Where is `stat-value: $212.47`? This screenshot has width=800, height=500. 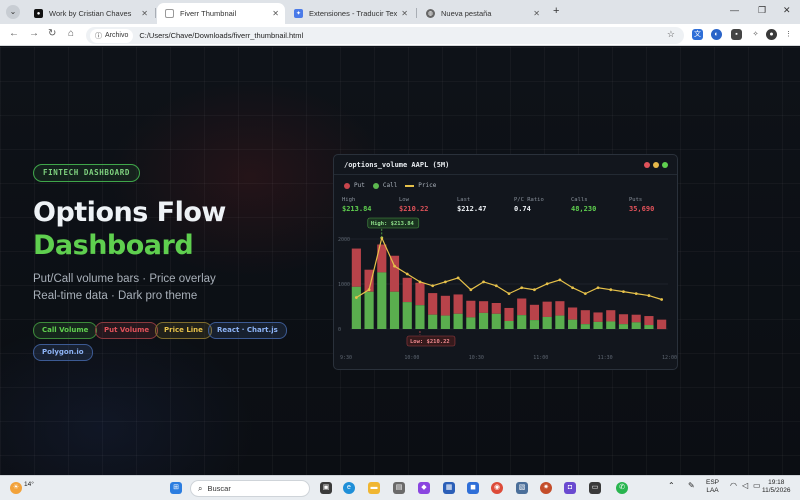
stat-value: $212.47 is located at coordinates (472, 209).